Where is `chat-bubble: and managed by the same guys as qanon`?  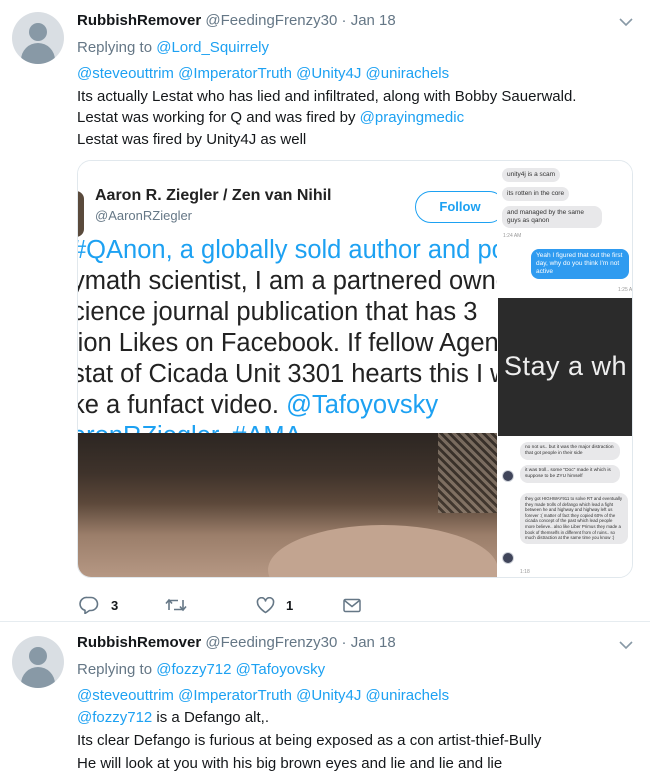 chat-bubble: and managed by the same guys as qanon is located at coordinates (552, 217).